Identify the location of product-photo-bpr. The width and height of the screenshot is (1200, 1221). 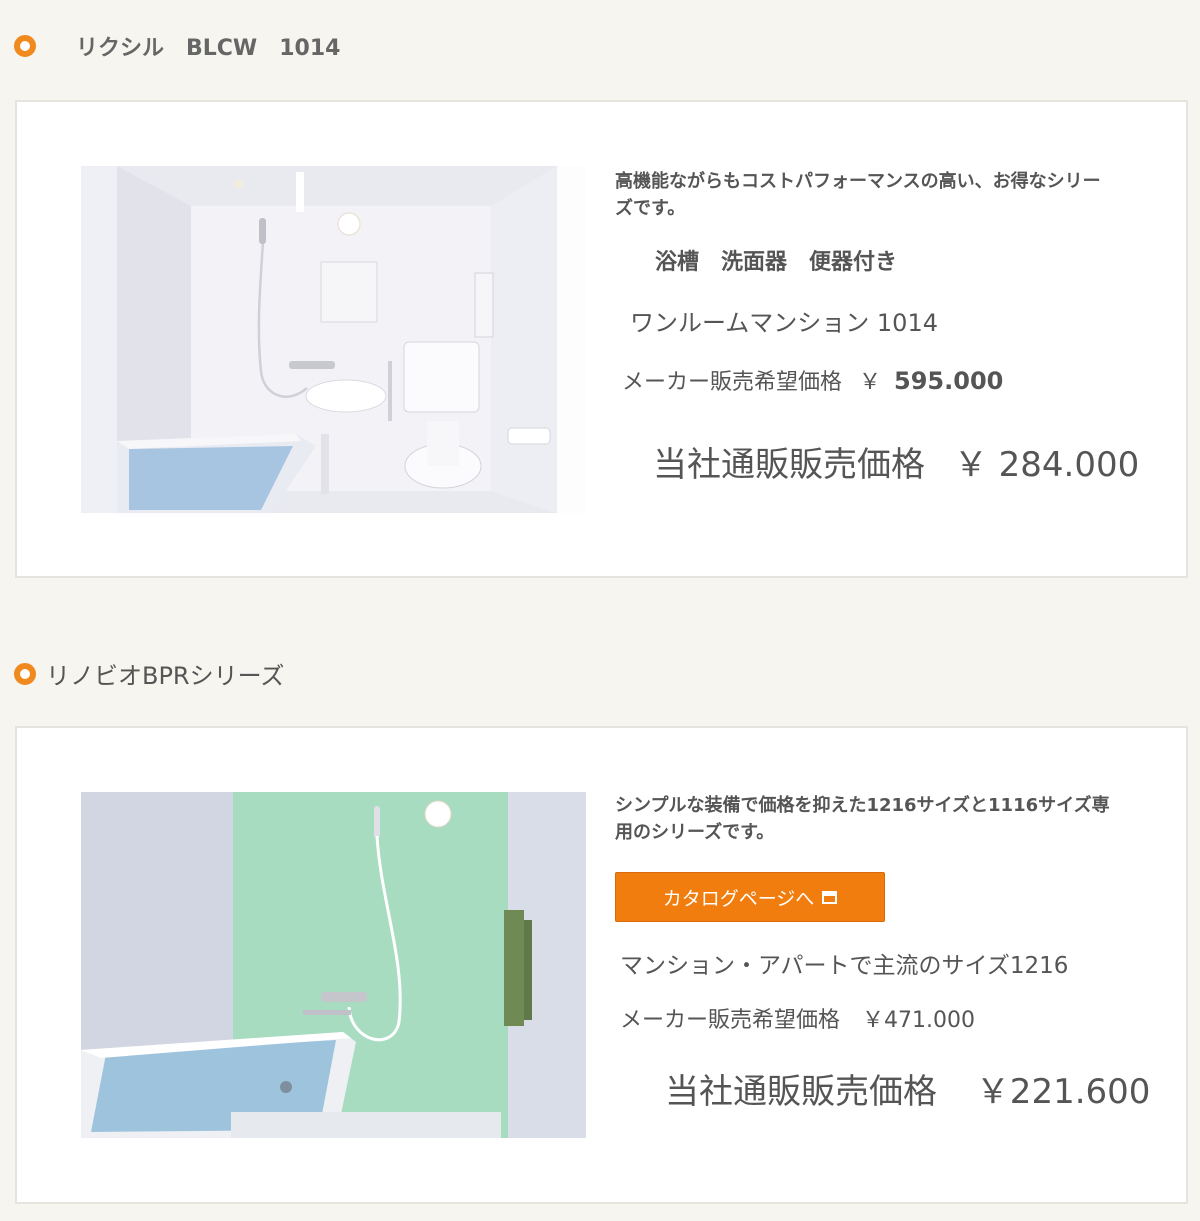
(333, 965).